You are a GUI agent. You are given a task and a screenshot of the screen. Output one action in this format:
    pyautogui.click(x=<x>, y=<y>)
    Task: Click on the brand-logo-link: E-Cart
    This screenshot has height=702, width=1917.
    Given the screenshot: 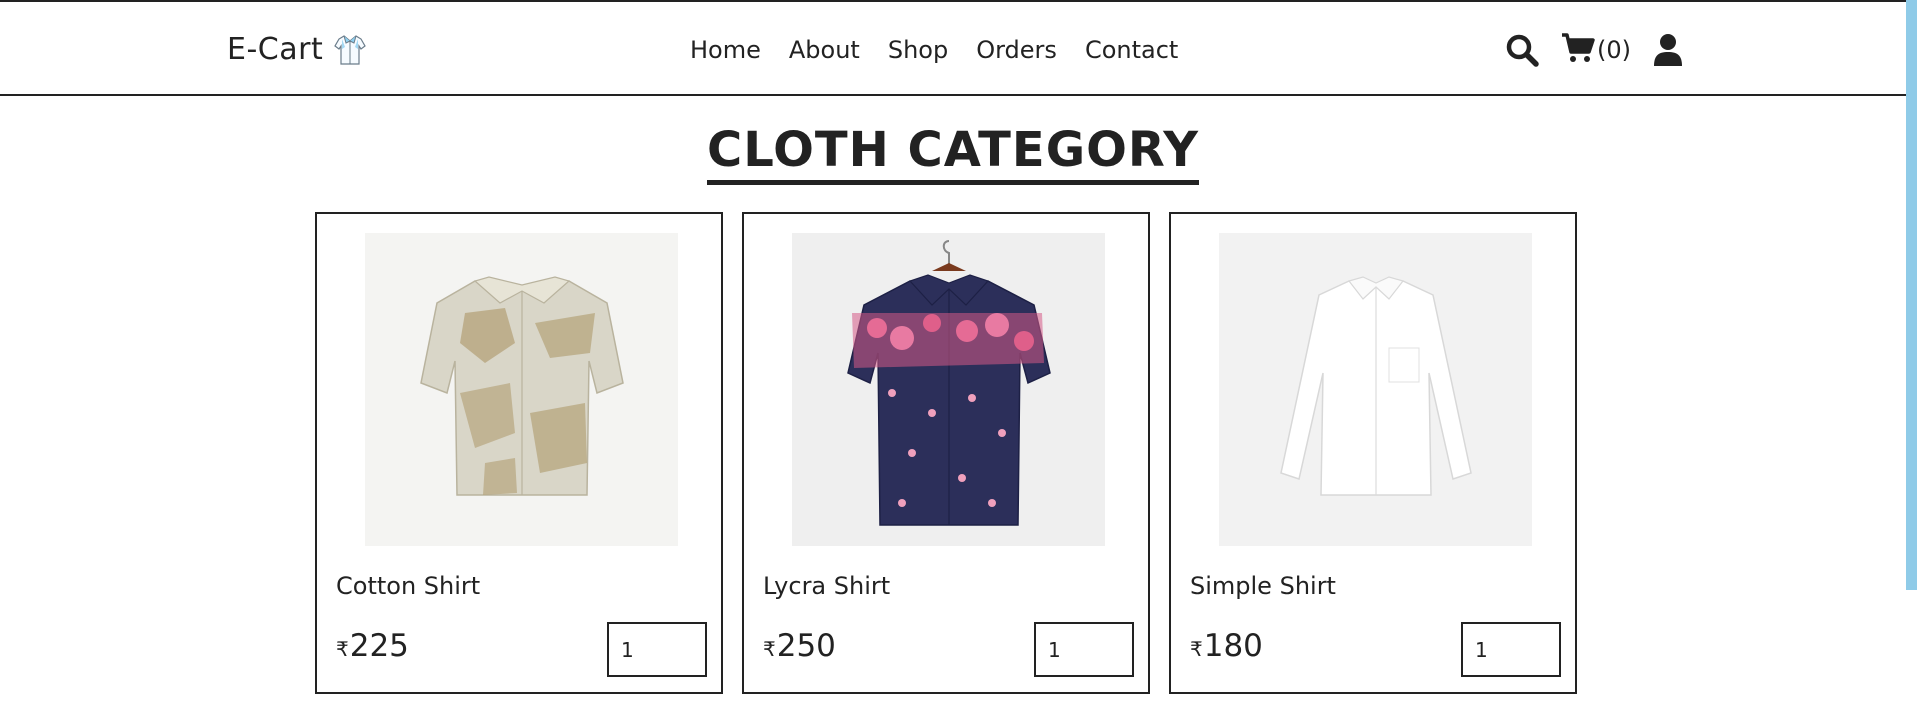 What is the action you would take?
    pyautogui.click(x=297, y=49)
    